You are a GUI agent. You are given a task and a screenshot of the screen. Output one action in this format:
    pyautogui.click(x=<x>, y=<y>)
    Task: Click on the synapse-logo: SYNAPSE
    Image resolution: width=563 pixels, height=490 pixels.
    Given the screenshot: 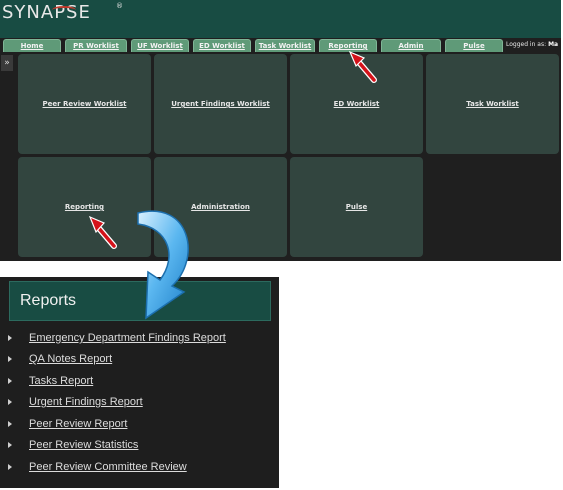 What is the action you would take?
    pyautogui.click(x=46, y=12)
    